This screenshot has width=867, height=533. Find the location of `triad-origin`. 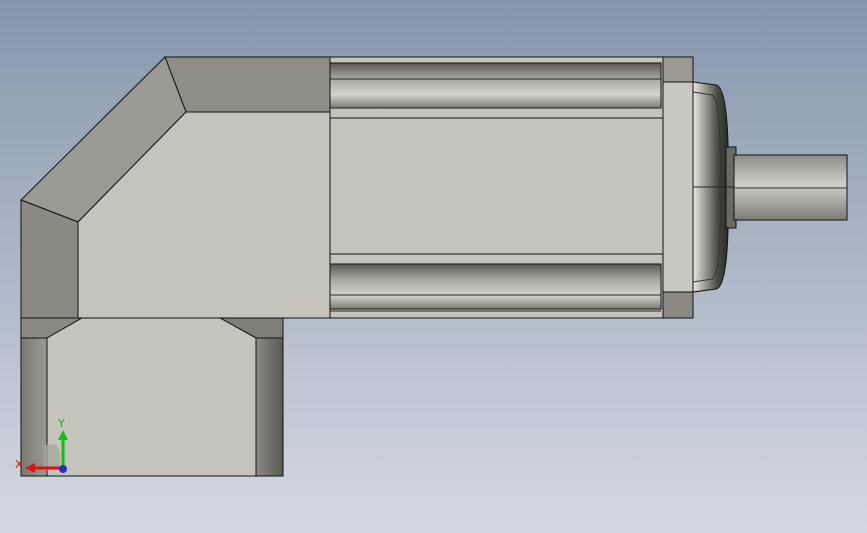

triad-origin is located at coordinates (63, 469).